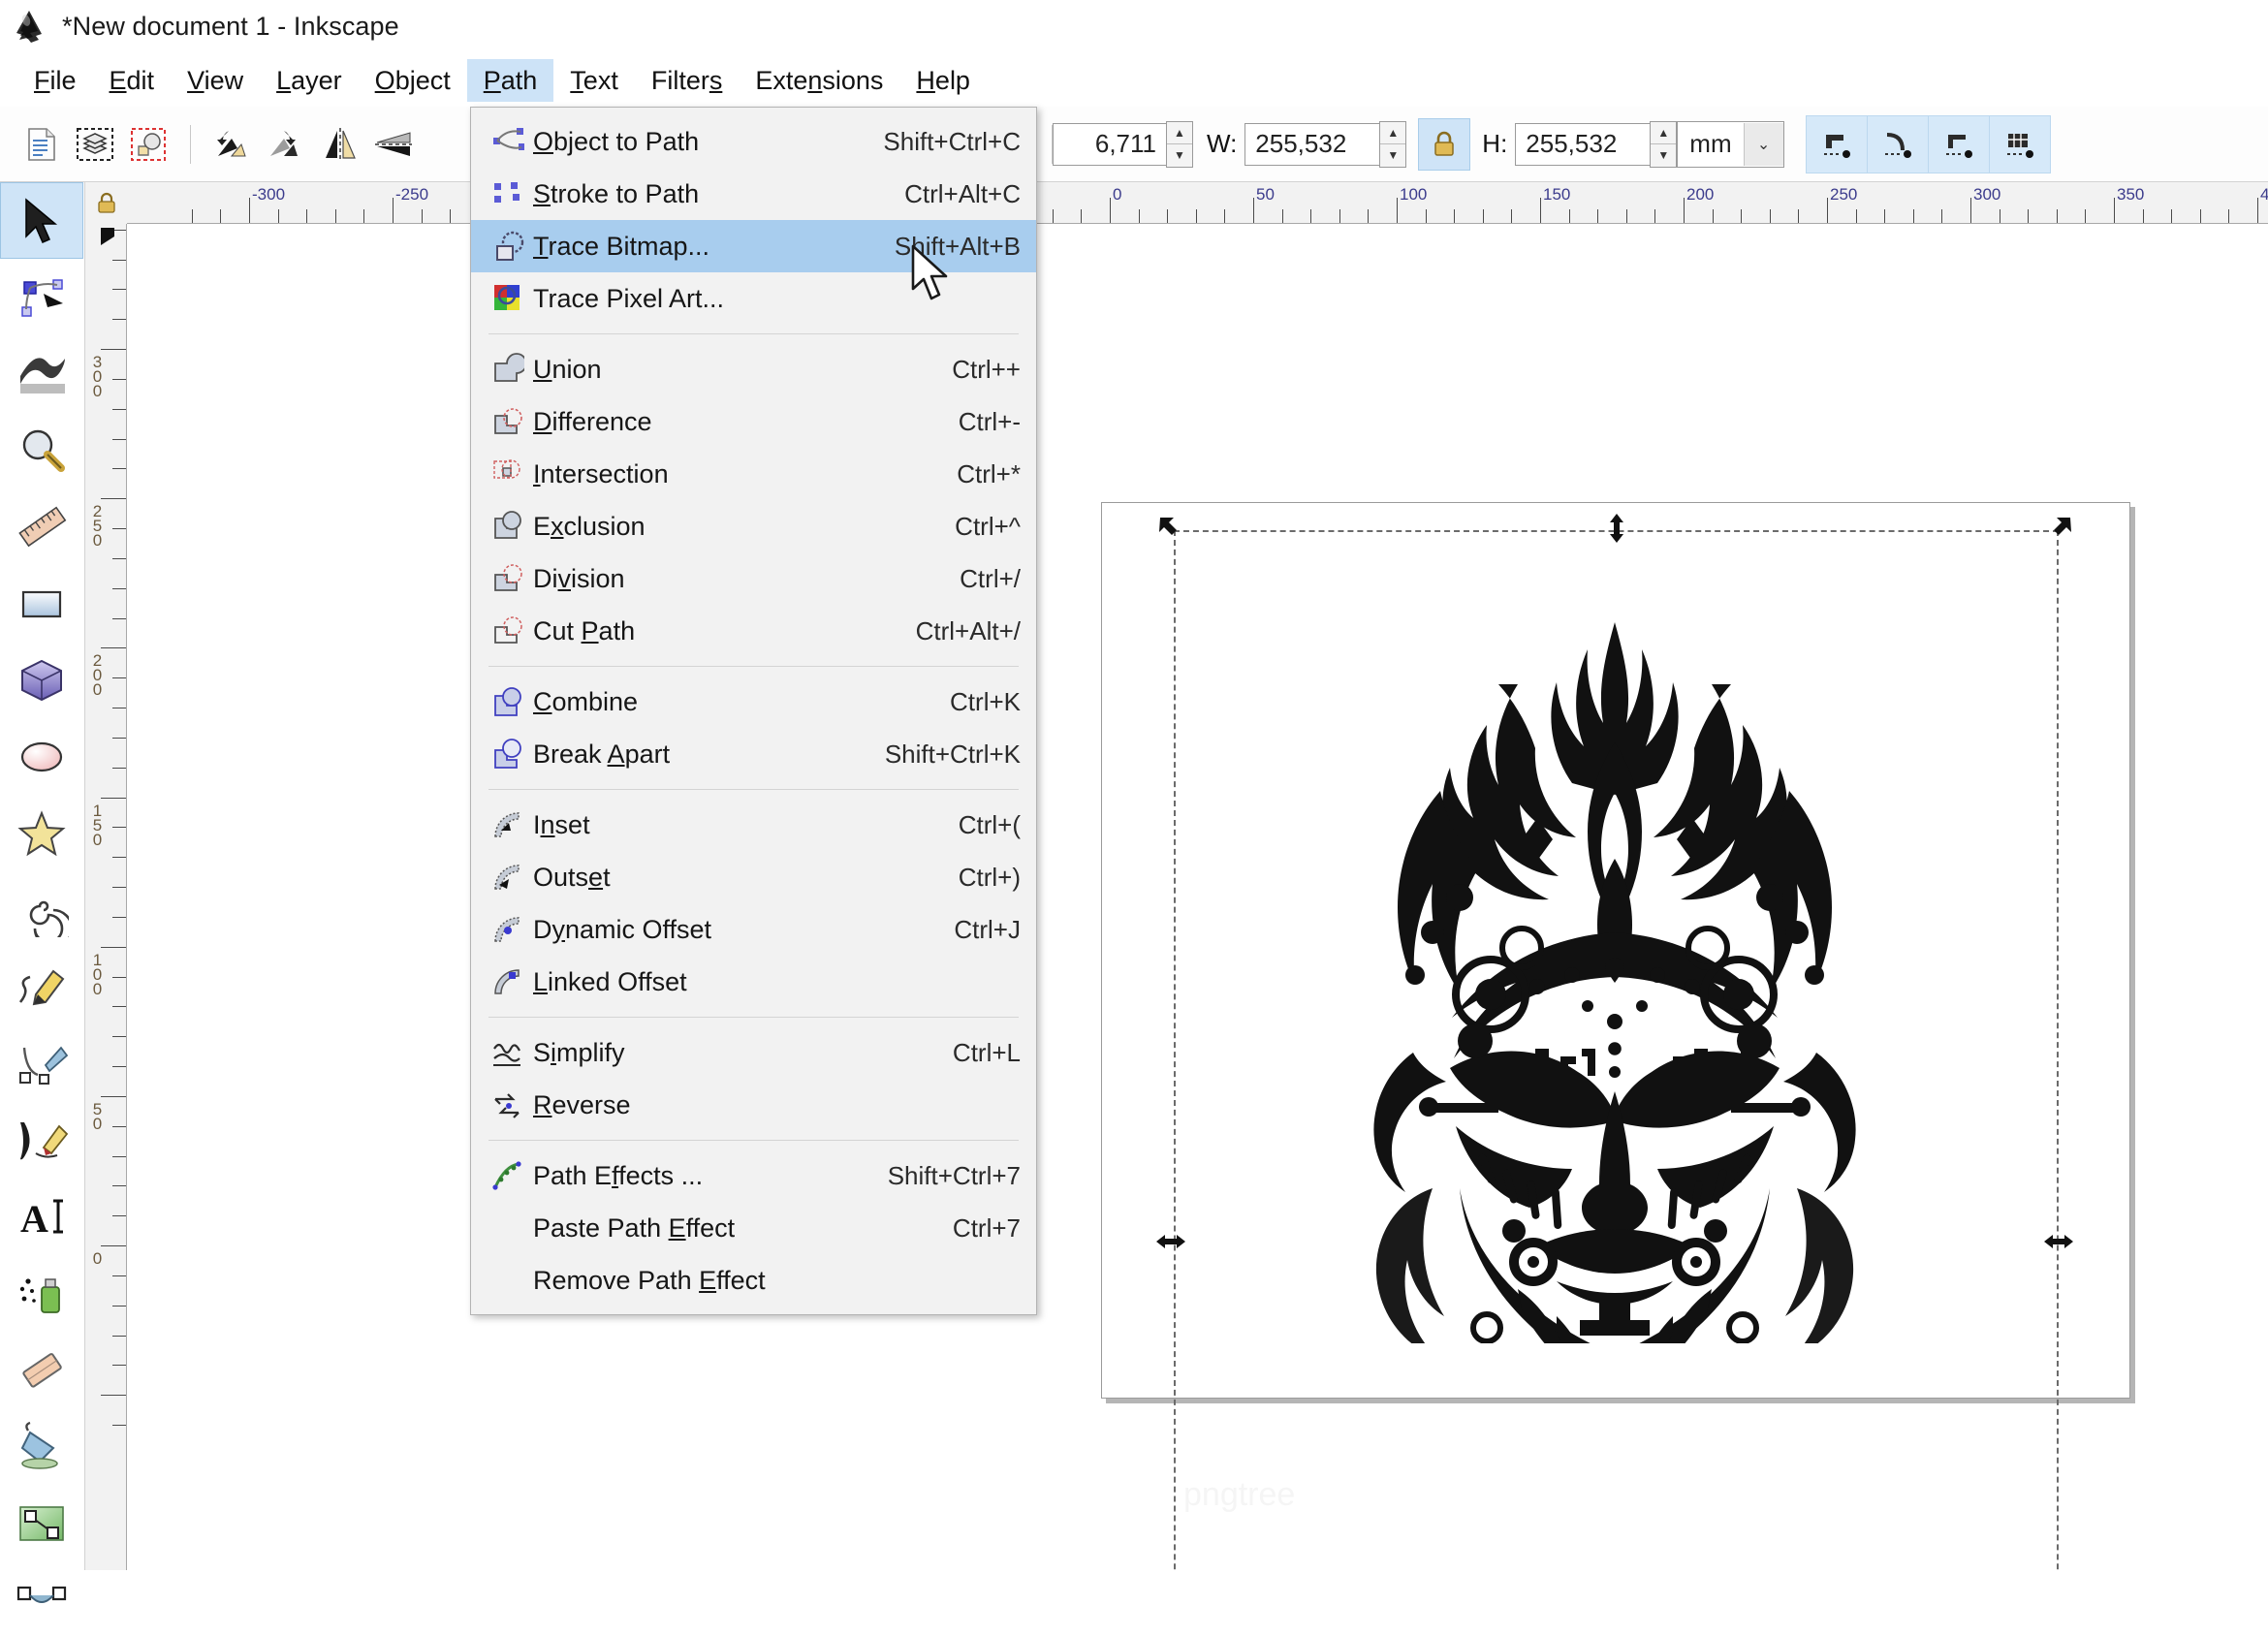 The width and height of the screenshot is (2268, 1637). Describe the element at coordinates (754, 1228) in the screenshot. I see `menu-item-paste-path-effect: Paste Path Effect Ctrl+7` at that location.